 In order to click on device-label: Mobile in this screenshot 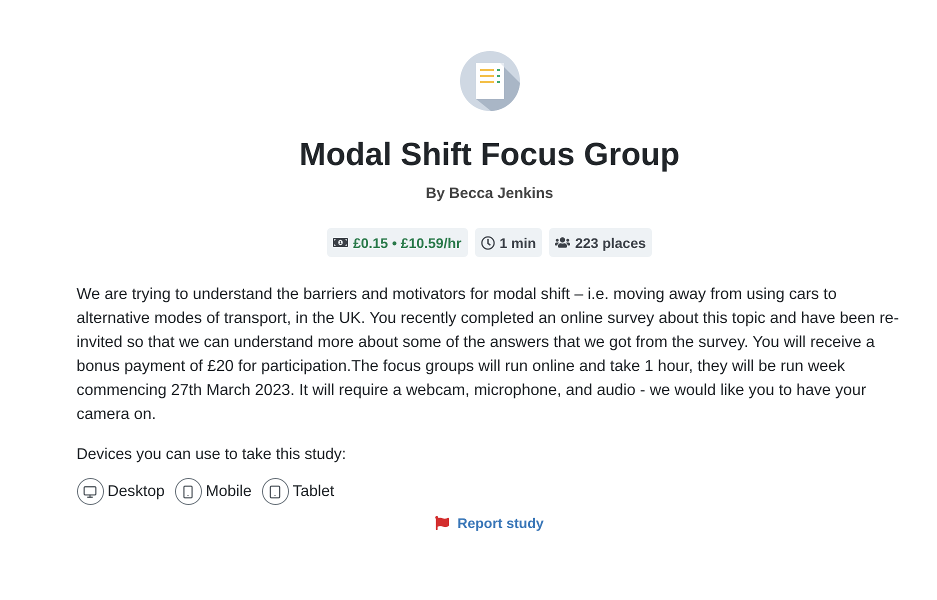, I will do `click(229, 491)`.